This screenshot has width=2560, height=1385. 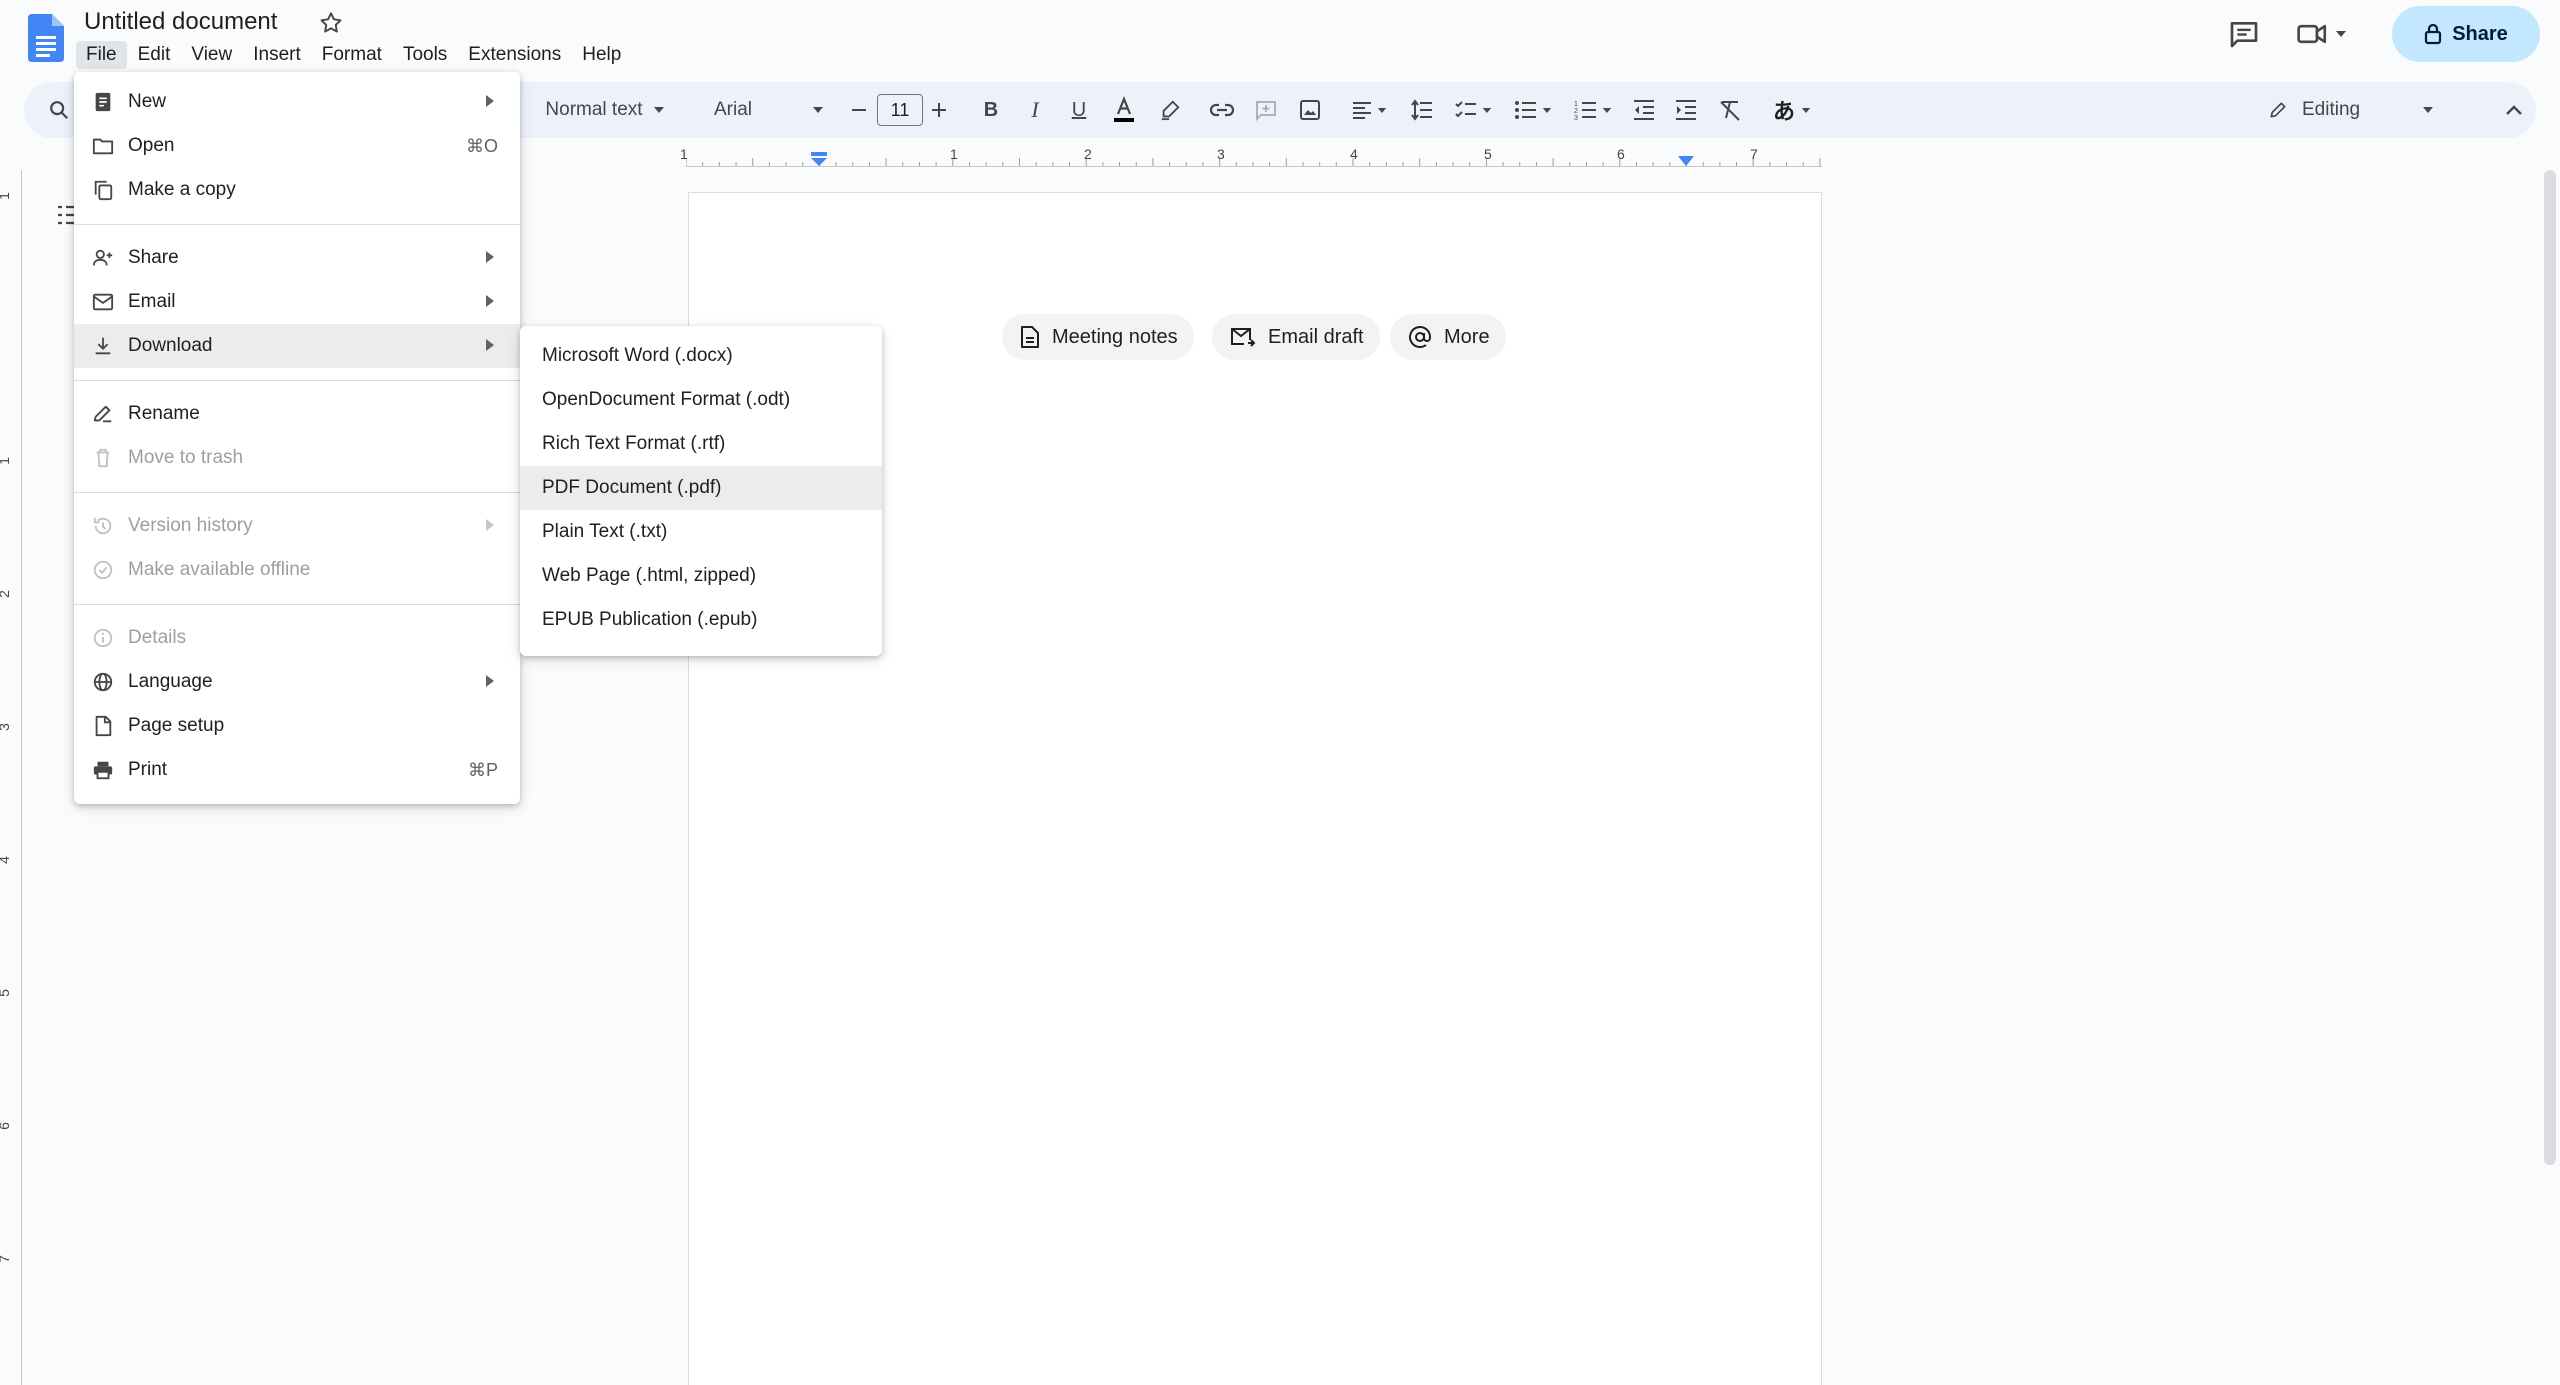 What do you see at coordinates (277, 55) in the screenshot?
I see `menu-insert: Insert` at bounding box center [277, 55].